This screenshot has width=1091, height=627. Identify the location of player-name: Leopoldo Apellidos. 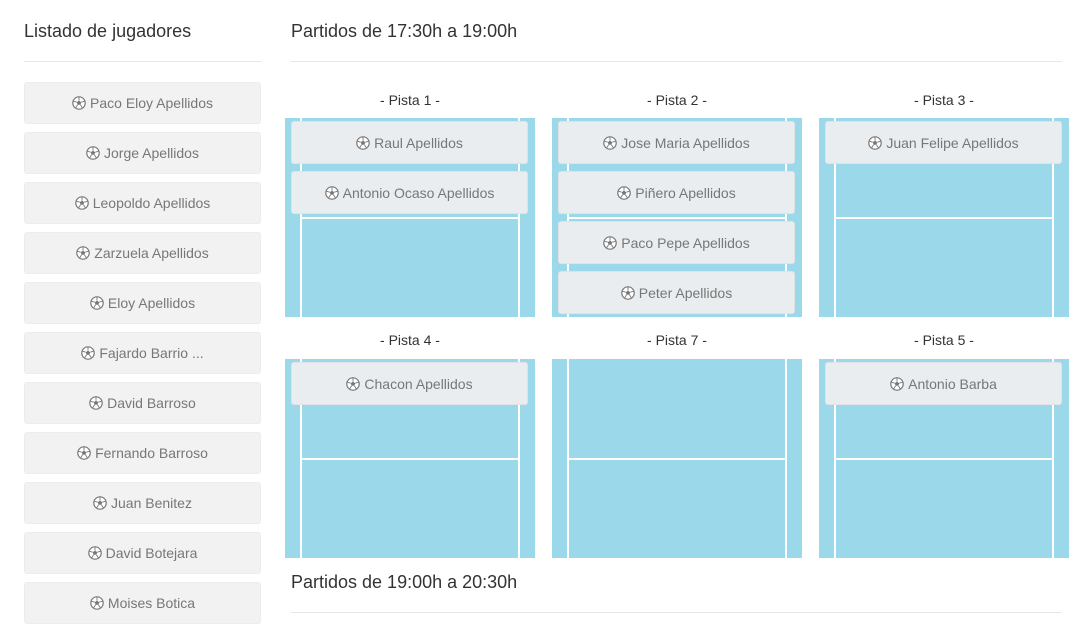
(151, 203).